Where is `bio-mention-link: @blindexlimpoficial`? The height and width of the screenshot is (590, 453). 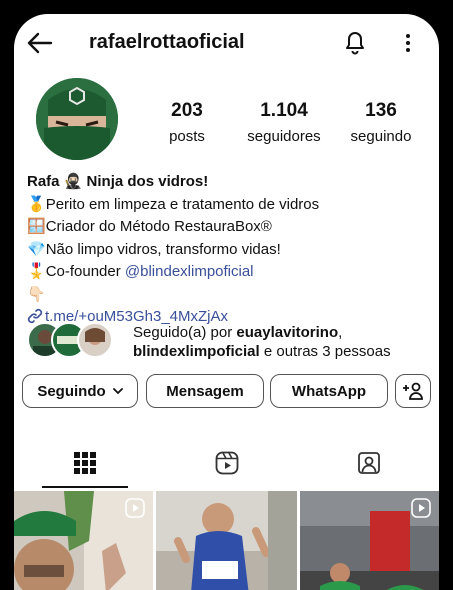 bio-mention-link: @blindexlimpoficial is located at coordinates (189, 271).